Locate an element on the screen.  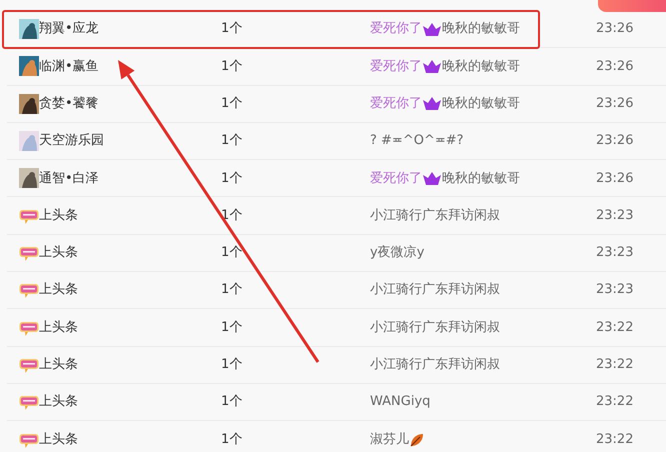
sender-name: 淑芬儿 is located at coordinates (389, 440).